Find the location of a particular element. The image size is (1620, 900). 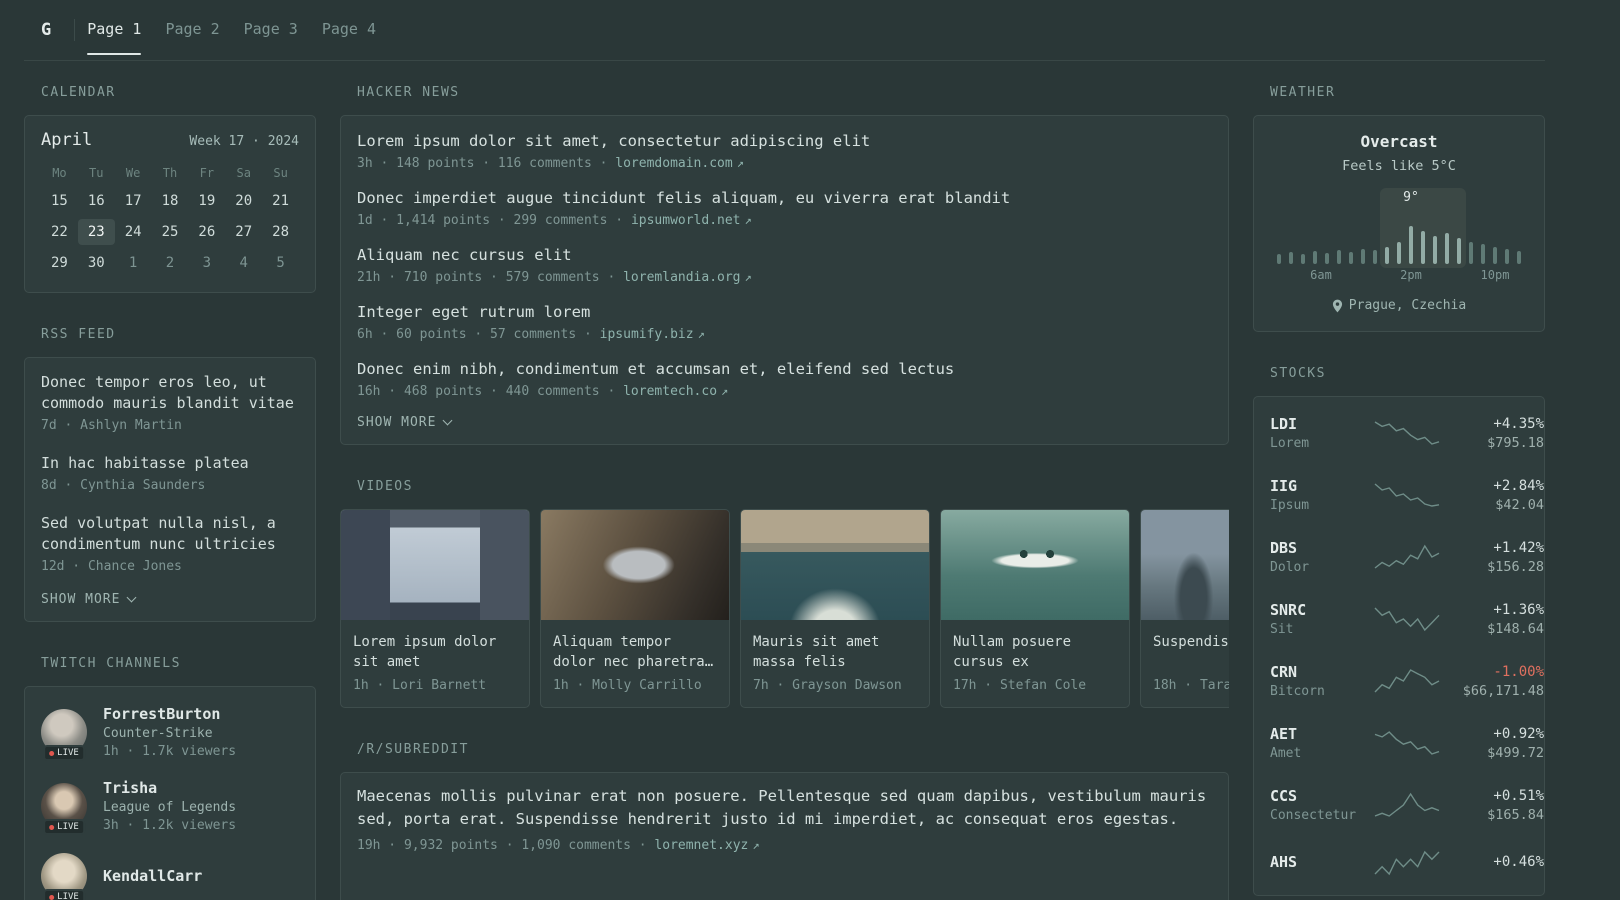

stock-price: $795.18 is located at coordinates (1515, 442).